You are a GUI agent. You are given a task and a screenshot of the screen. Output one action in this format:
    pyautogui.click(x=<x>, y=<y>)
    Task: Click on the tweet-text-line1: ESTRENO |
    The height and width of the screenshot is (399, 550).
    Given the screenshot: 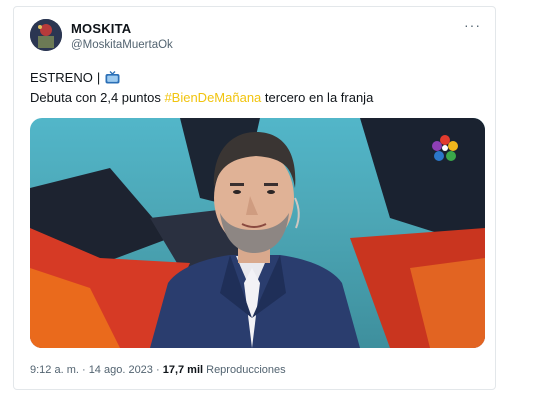 What is the action you would take?
    pyautogui.click(x=75, y=77)
    